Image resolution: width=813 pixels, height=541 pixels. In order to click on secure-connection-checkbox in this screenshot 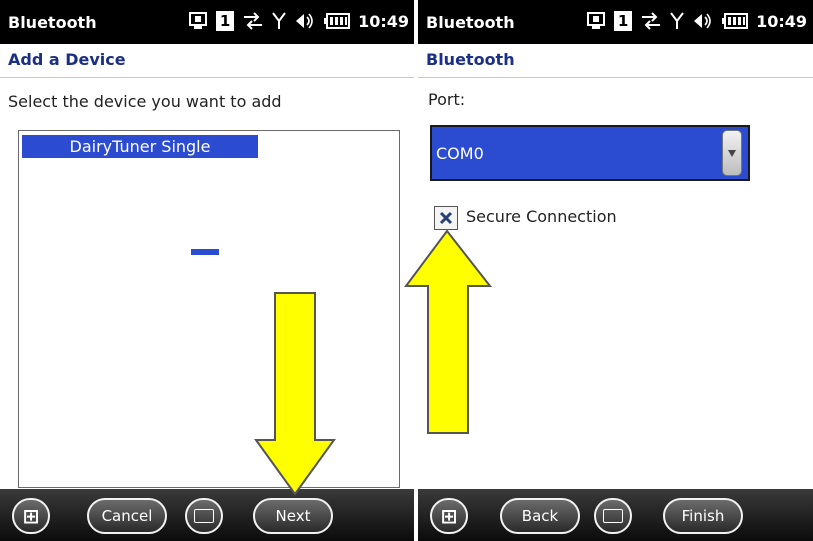, I will do `click(446, 218)`.